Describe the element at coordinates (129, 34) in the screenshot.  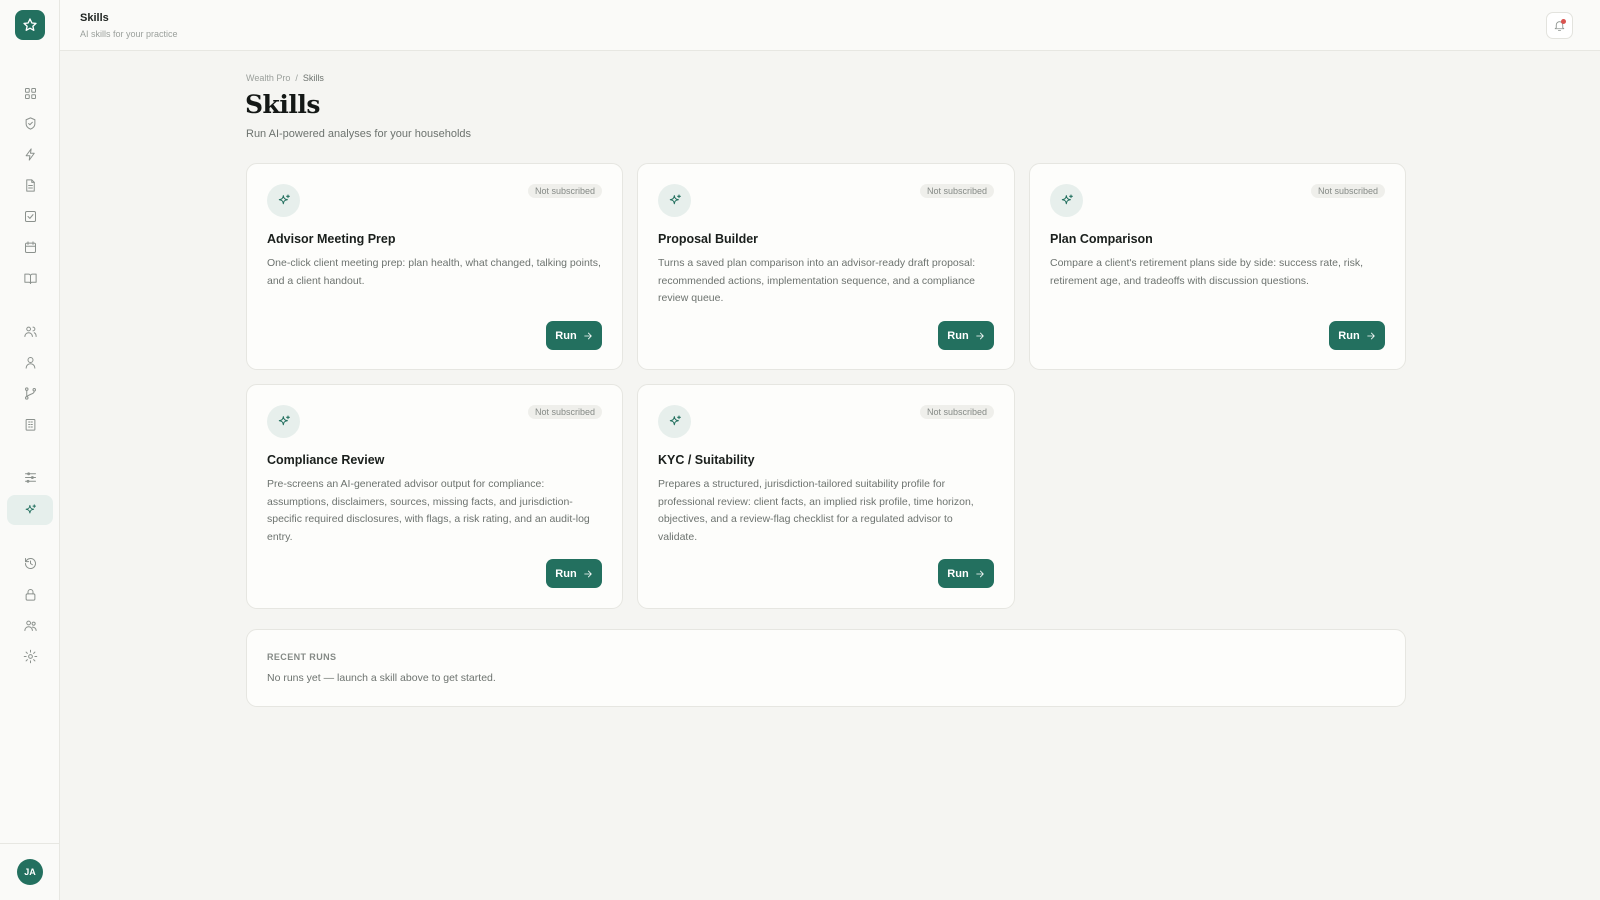
I see `topbar-subtitle: AI skills for your practice` at that location.